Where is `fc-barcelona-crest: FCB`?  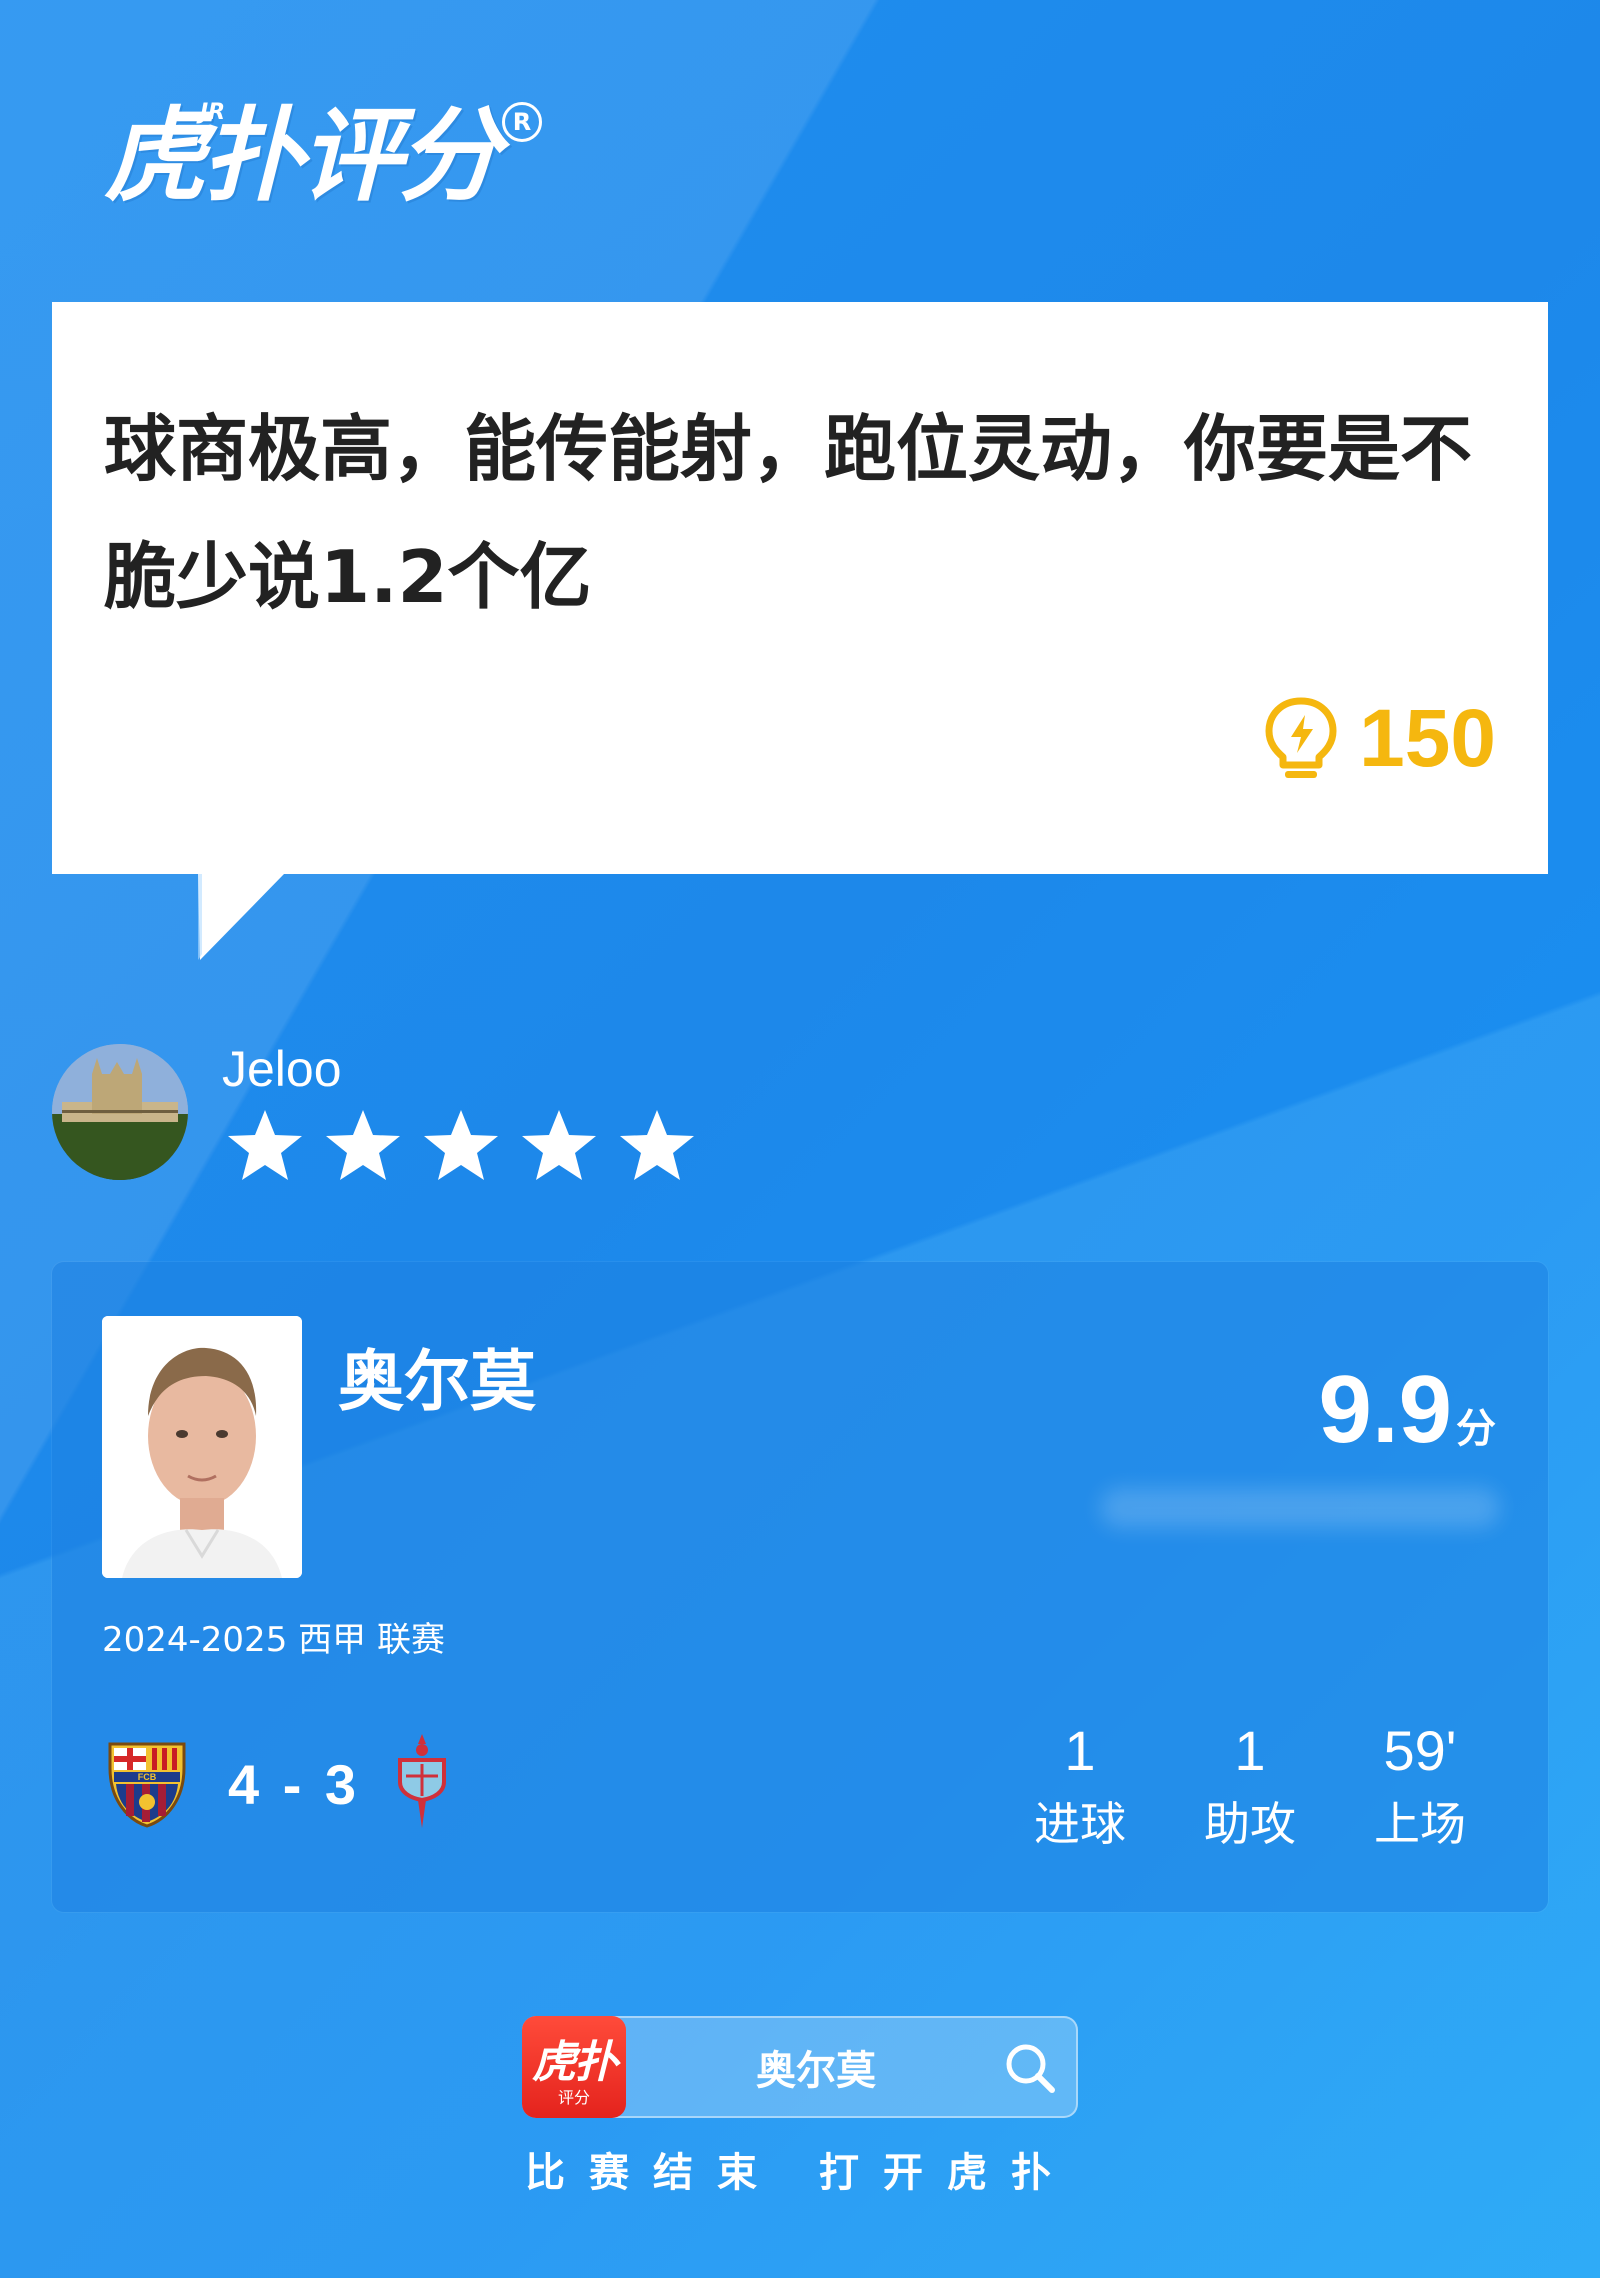
fc-barcelona-crest: FCB is located at coordinates (147, 1785).